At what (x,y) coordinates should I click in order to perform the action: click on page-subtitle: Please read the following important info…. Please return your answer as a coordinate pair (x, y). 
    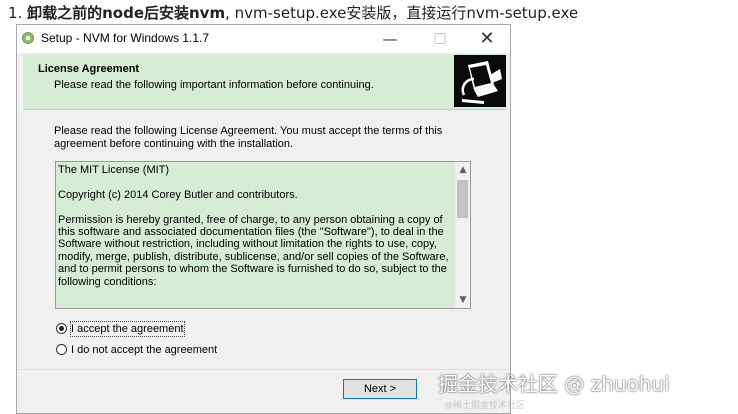
    Looking at the image, I should click on (214, 85).